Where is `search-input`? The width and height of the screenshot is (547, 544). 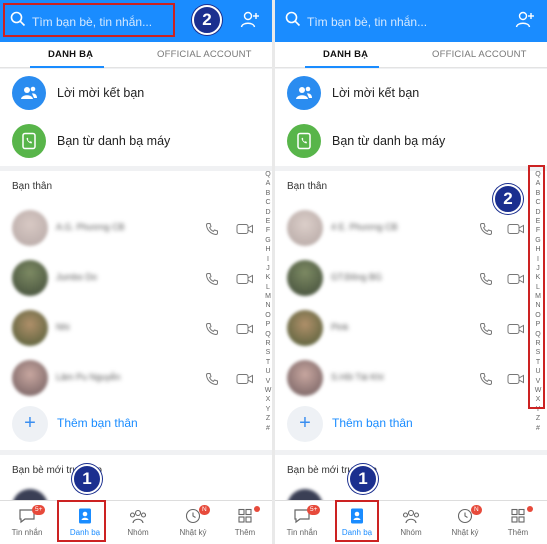 search-input is located at coordinates (397, 22).